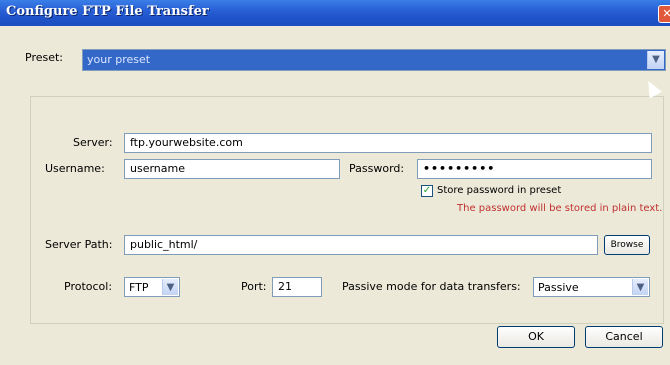 The height and width of the screenshot is (365, 670). Describe the element at coordinates (88, 286) in the screenshot. I see `protocol-label: Protocol:` at that location.